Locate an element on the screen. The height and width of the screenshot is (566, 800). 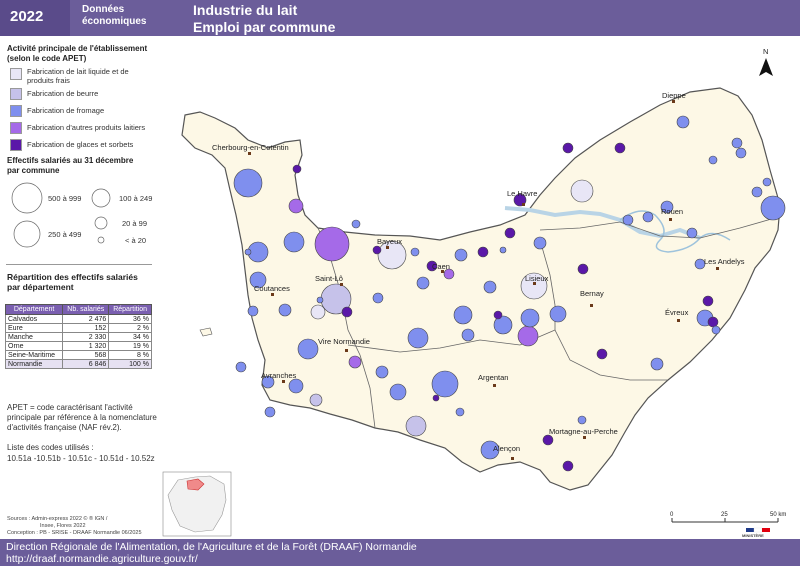
table-row: Seine-Maritime 568 8 % is located at coordinates (78, 355).